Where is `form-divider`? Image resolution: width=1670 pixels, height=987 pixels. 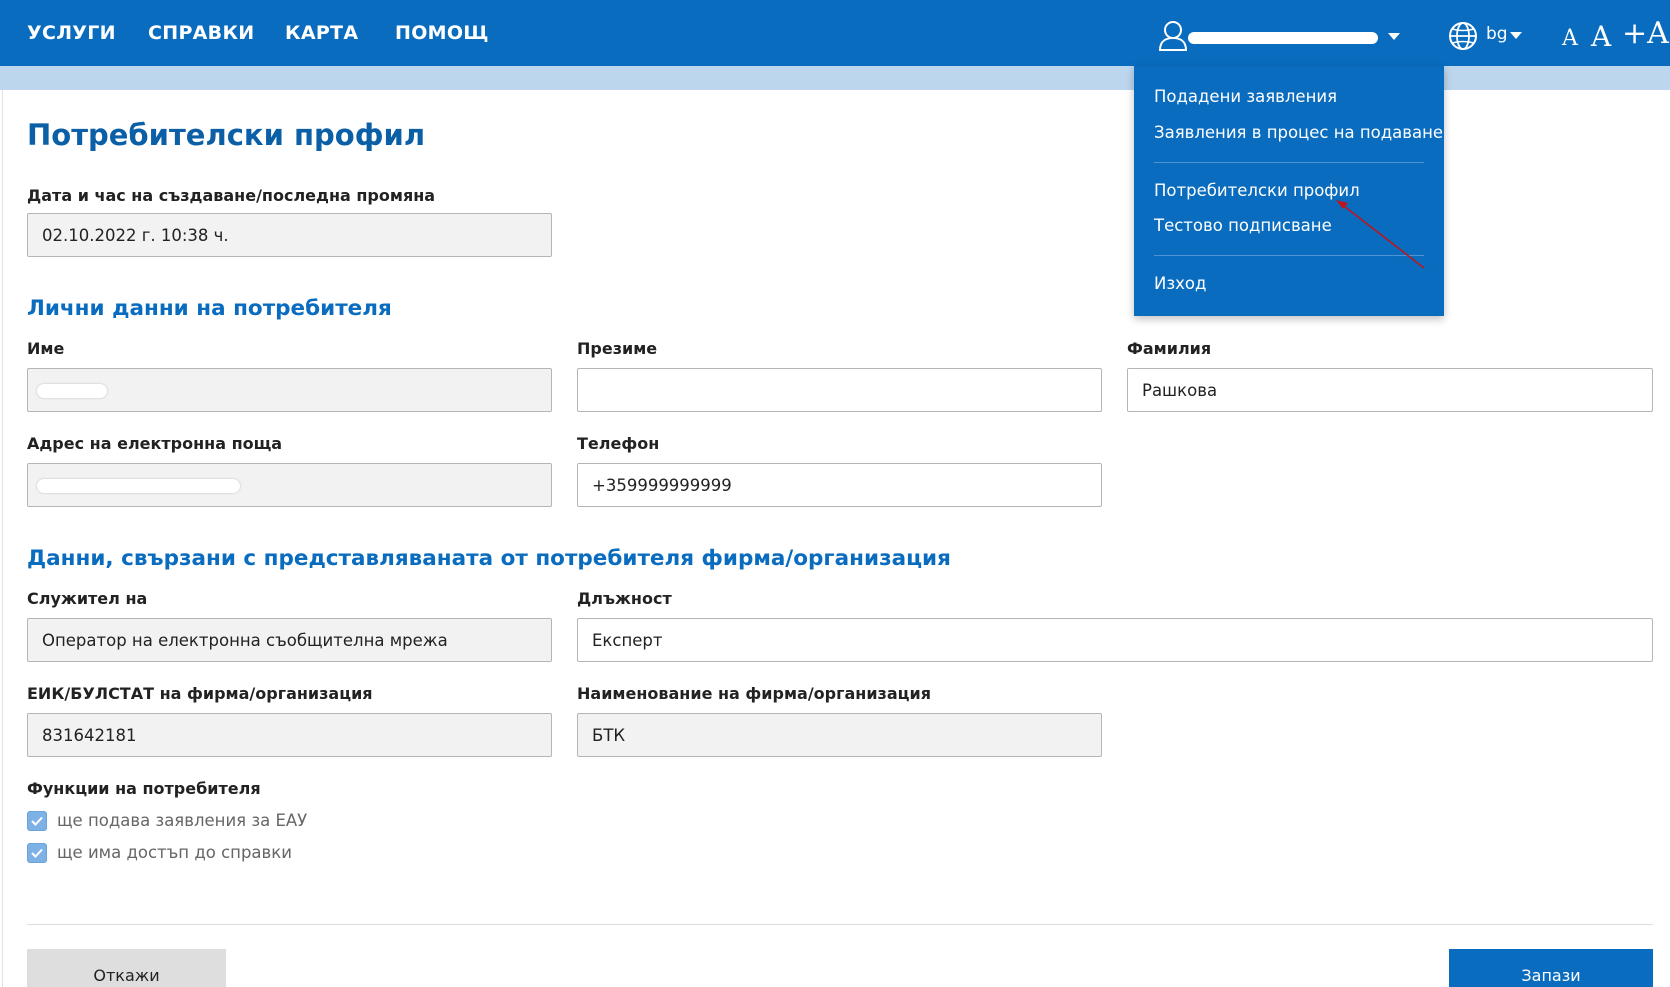
form-divider is located at coordinates (840, 924).